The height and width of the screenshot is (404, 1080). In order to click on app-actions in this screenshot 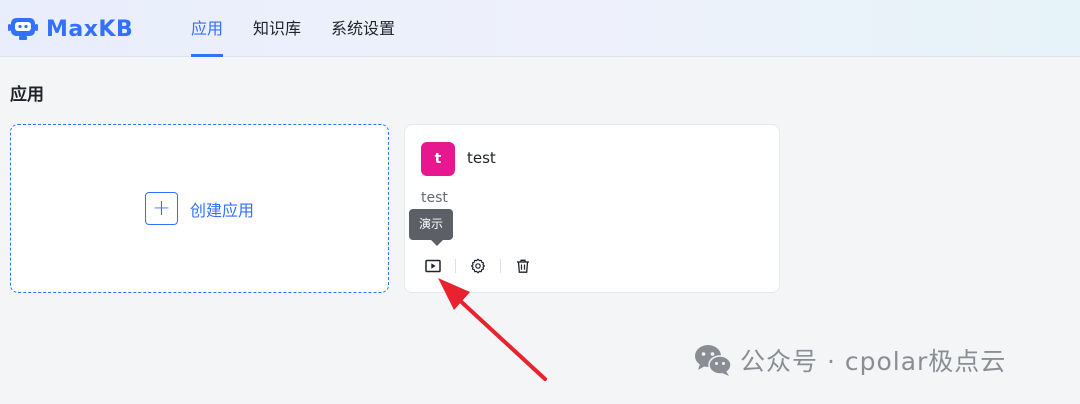, I will do `click(478, 266)`.